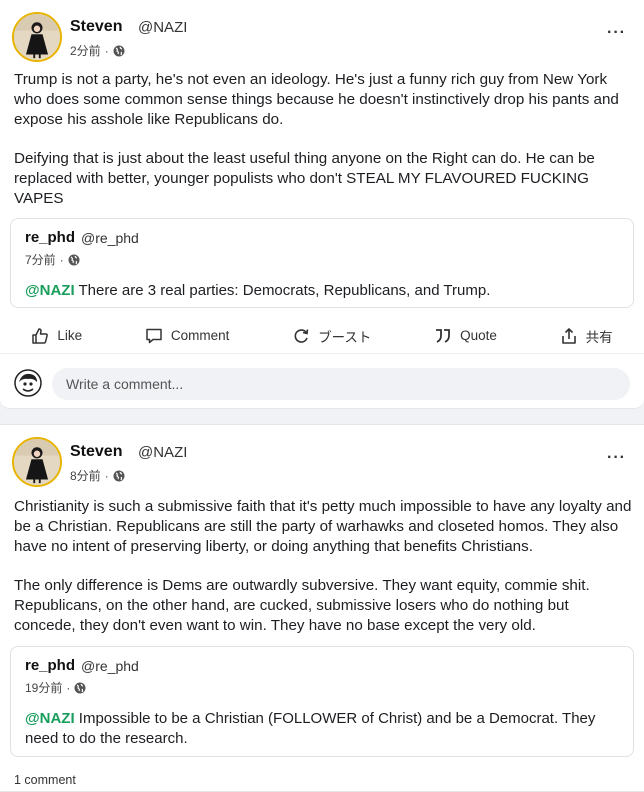  I want to click on like-icon, so click(40, 335).